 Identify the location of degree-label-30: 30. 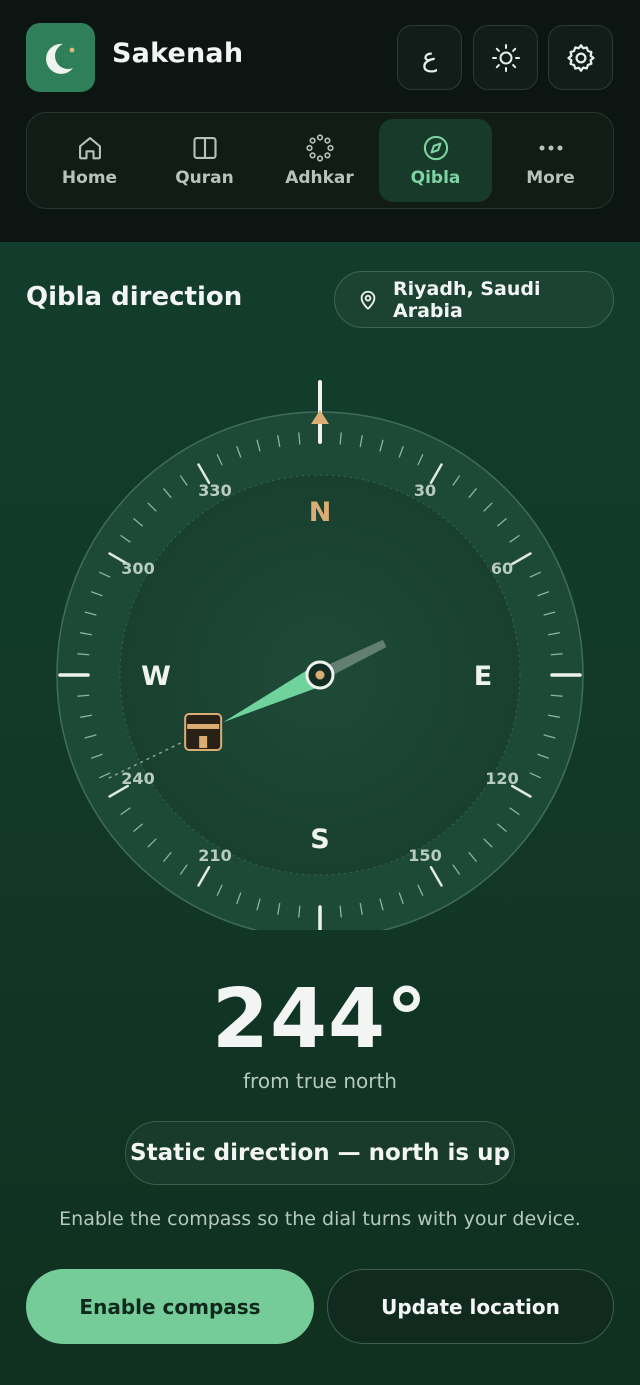
(425, 490).